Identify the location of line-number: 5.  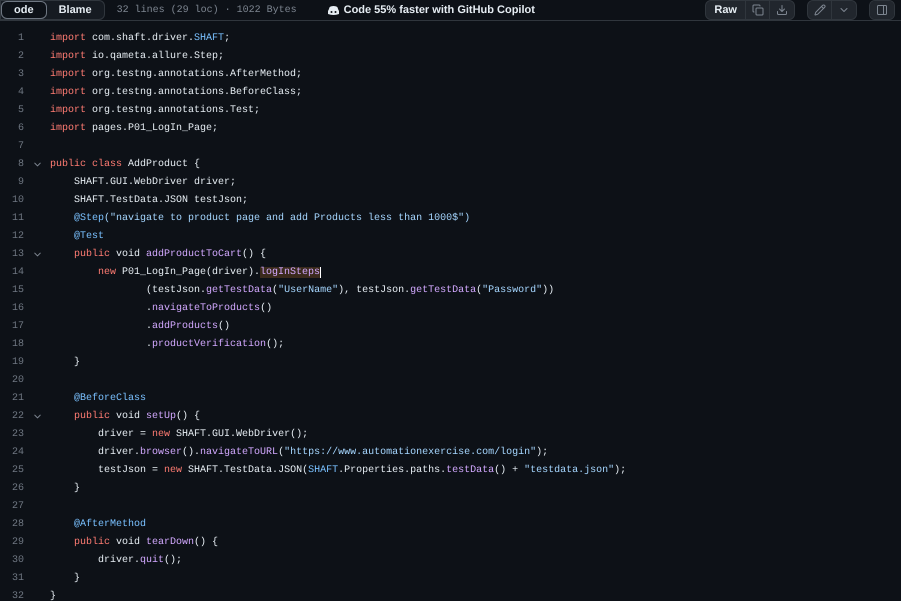
(20, 110).